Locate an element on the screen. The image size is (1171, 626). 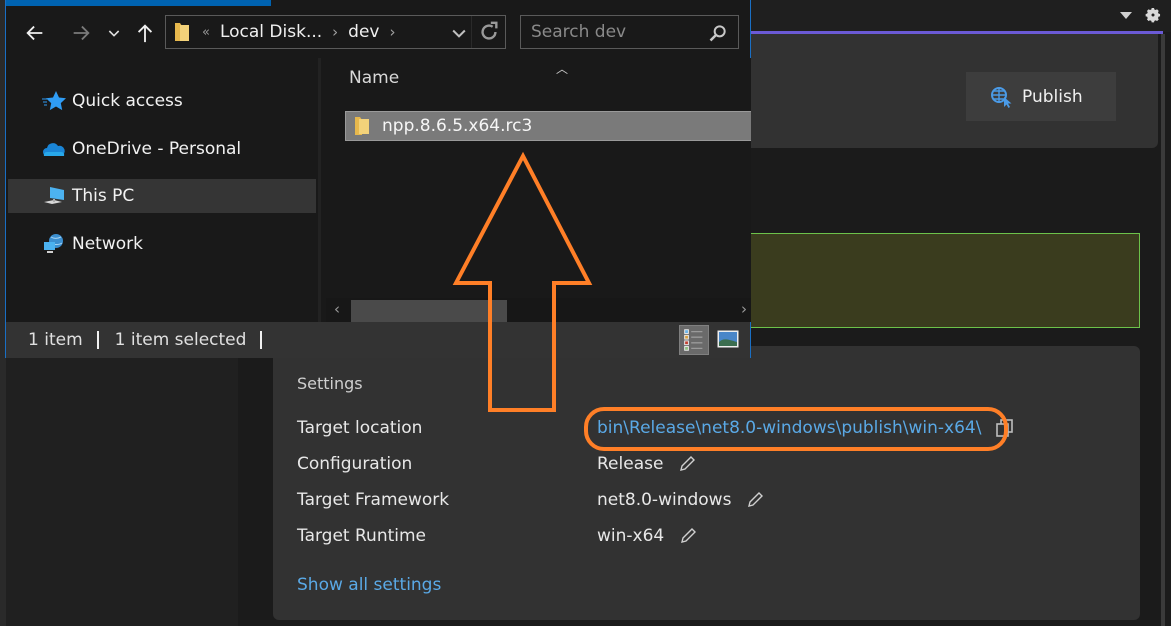
navigation-pane: Quick access OneDrive - Personal This PC is located at coordinates (162, 190).